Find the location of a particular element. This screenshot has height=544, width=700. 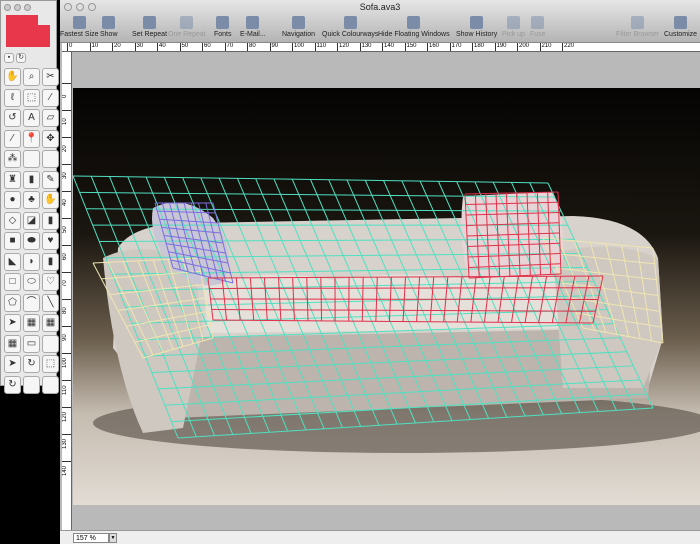

tool-ruler-icon: ▭ is located at coordinates (31, 343).